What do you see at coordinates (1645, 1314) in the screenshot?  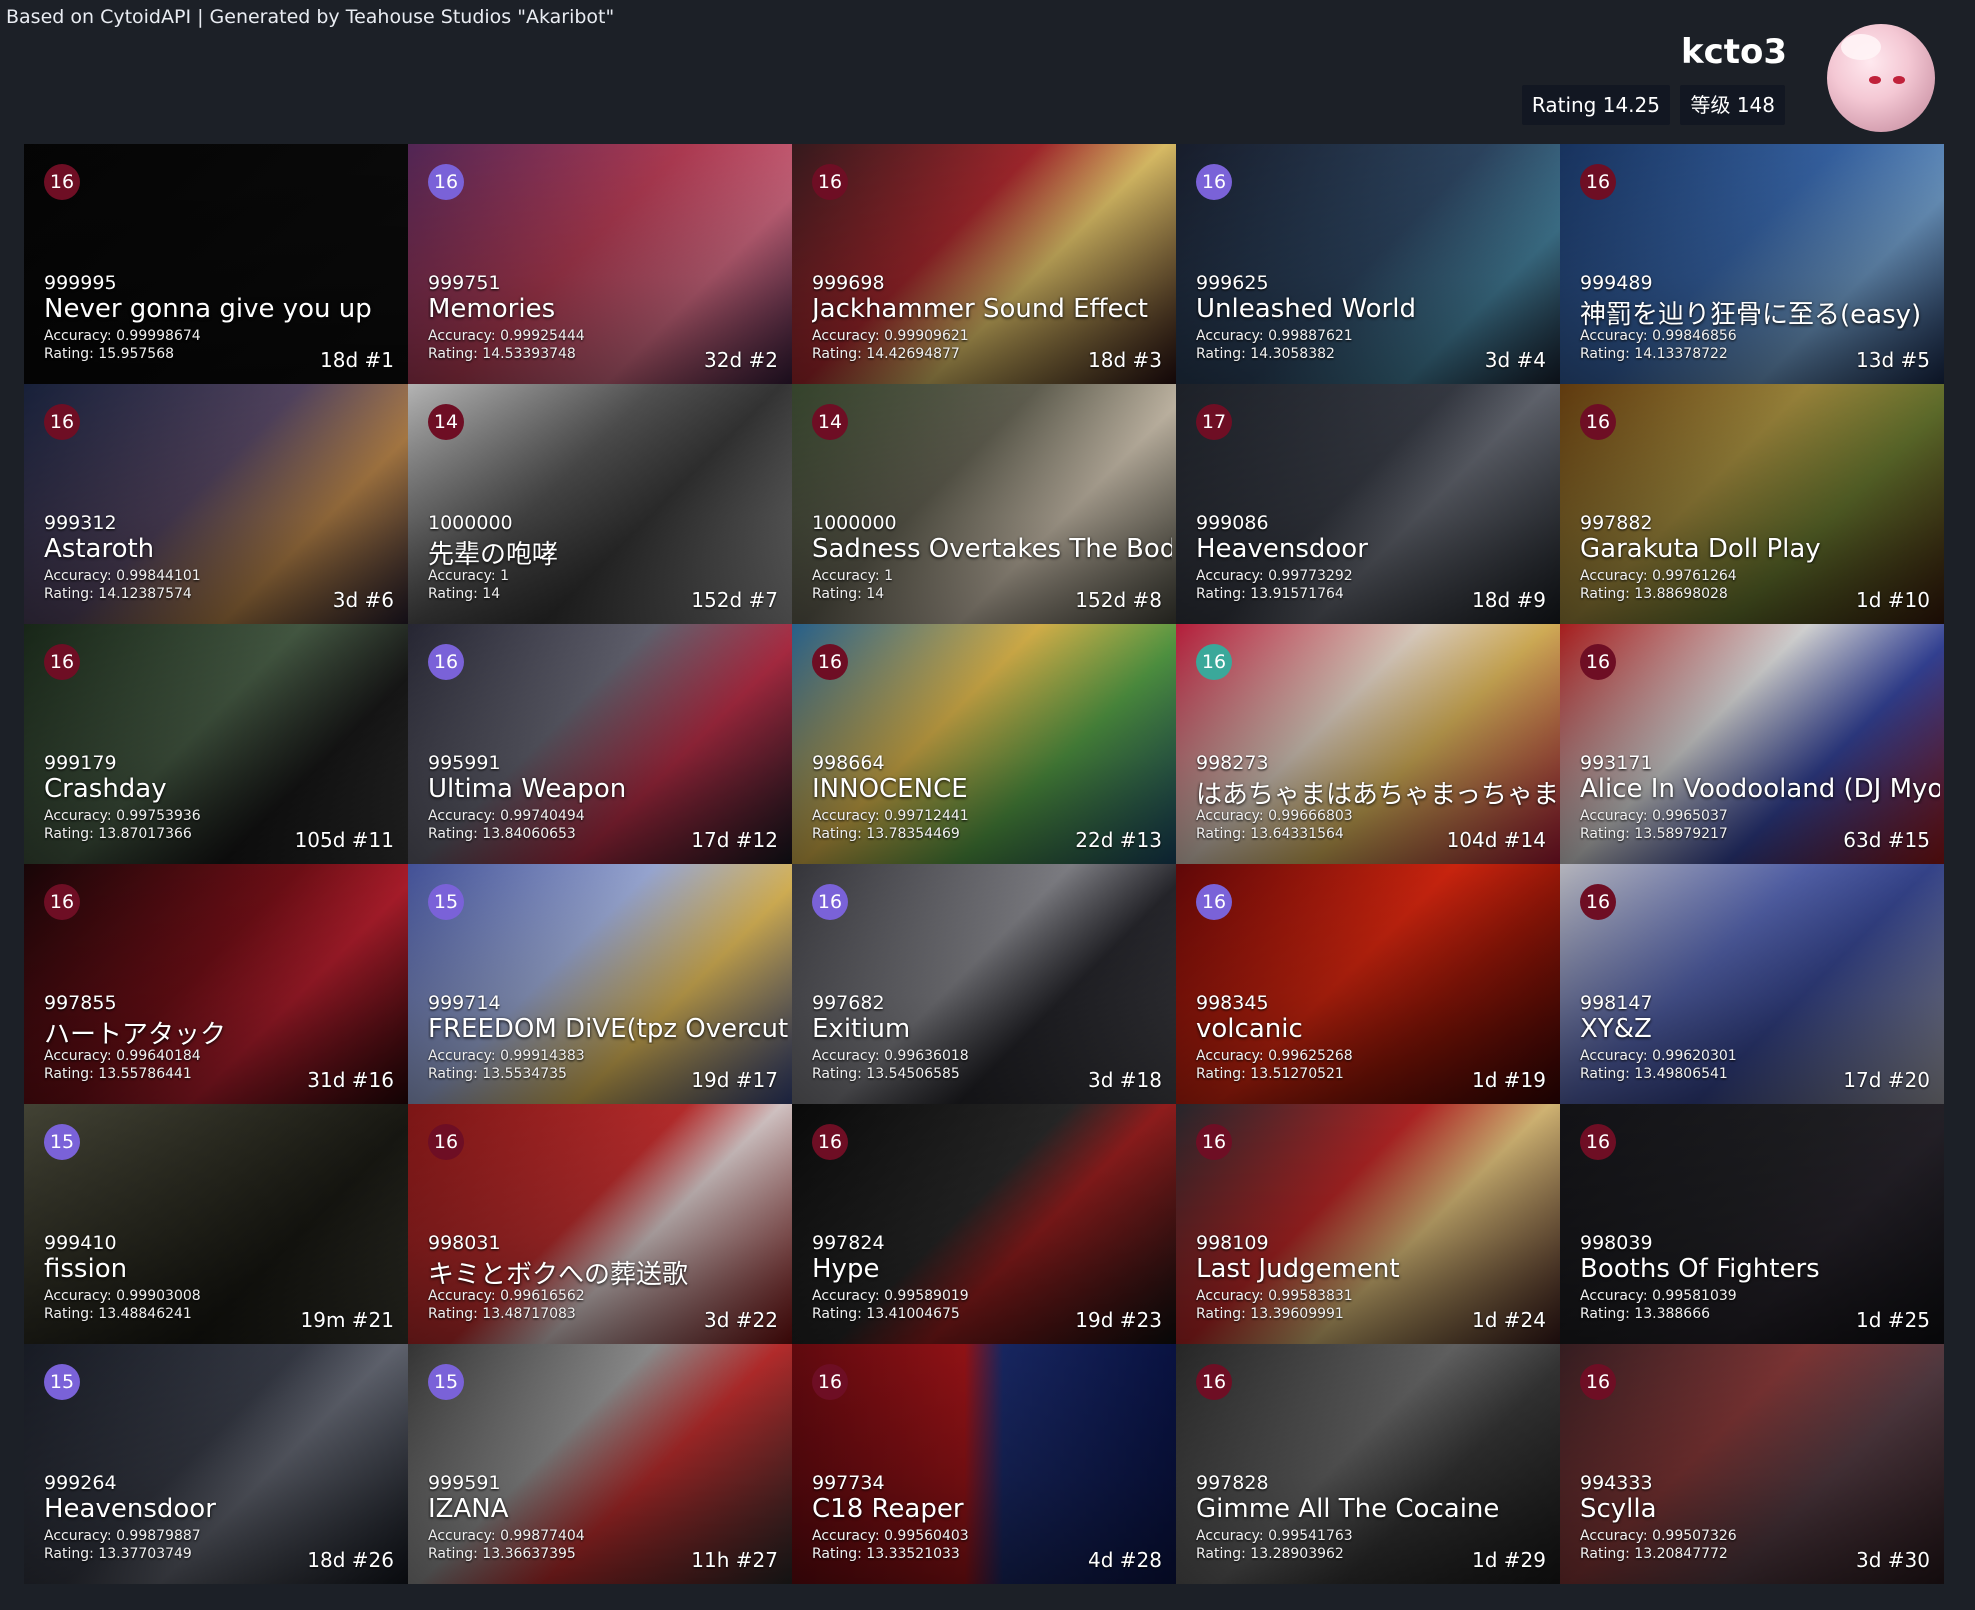 I see `rating-text: Rating: 13.388666` at bounding box center [1645, 1314].